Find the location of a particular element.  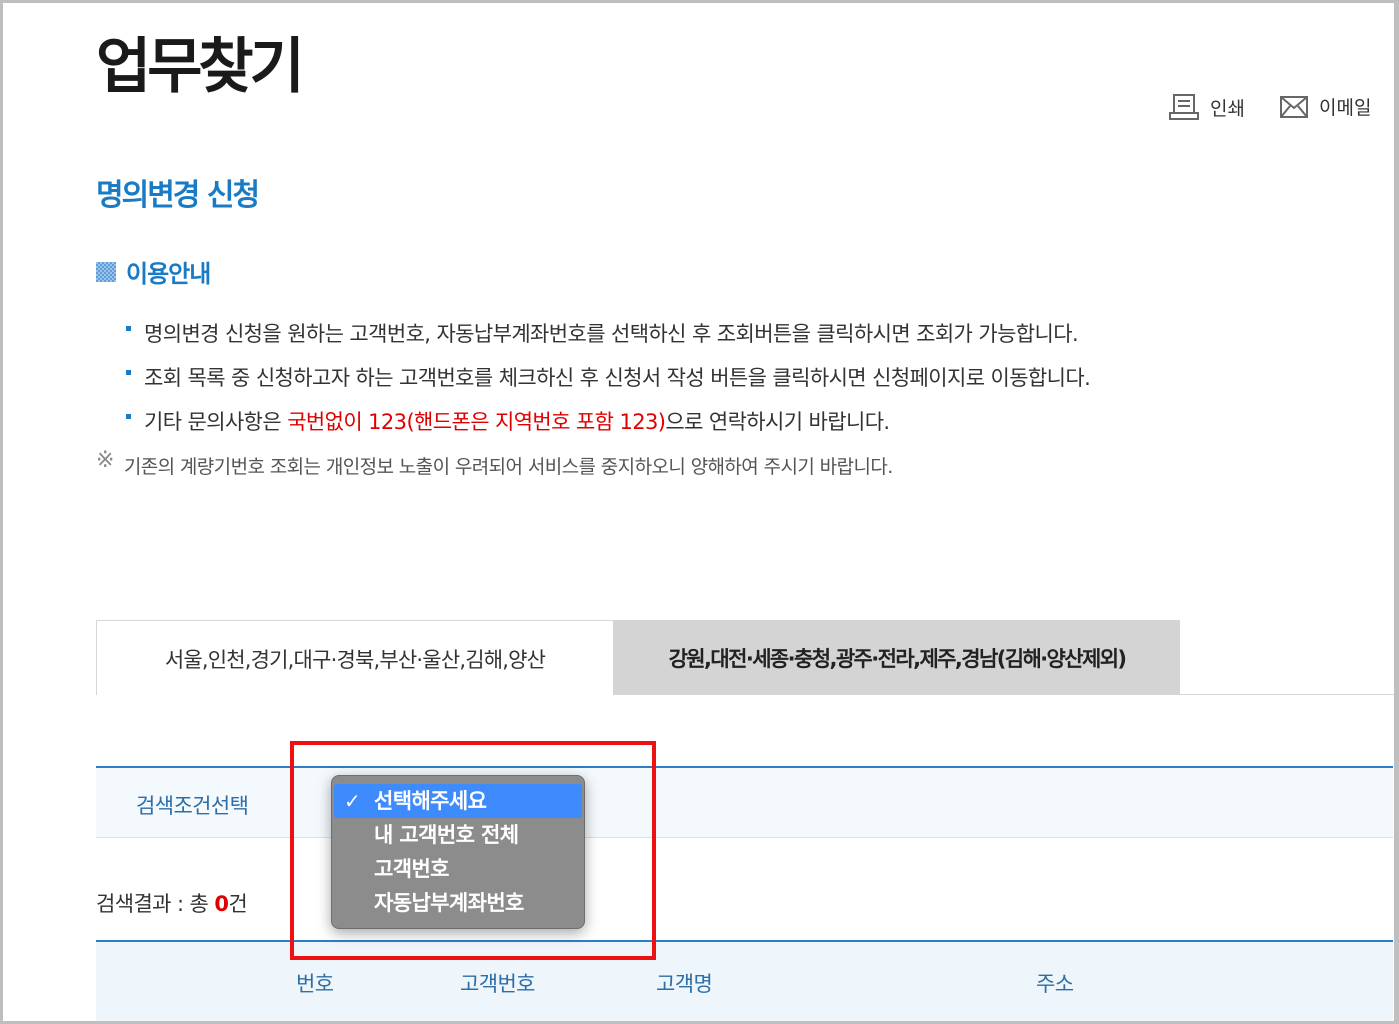

result-suffix: 건 is located at coordinates (238, 904).